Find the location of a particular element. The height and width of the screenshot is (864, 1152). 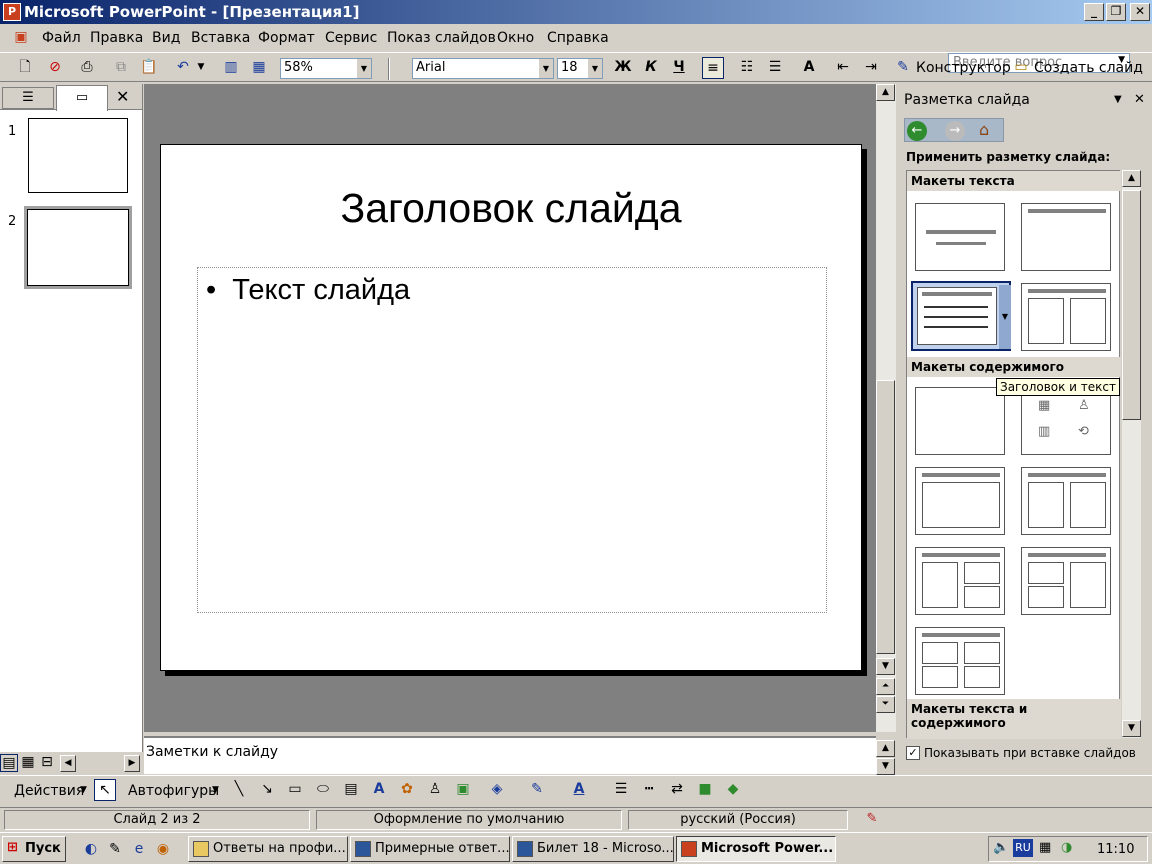

menu-format: Формат is located at coordinates (286, 38).